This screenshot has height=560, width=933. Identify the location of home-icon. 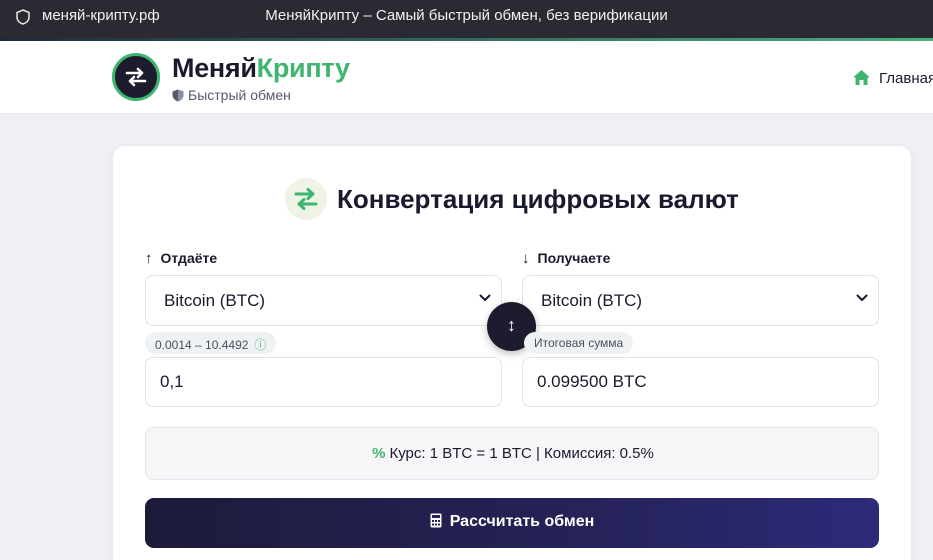
(861, 77).